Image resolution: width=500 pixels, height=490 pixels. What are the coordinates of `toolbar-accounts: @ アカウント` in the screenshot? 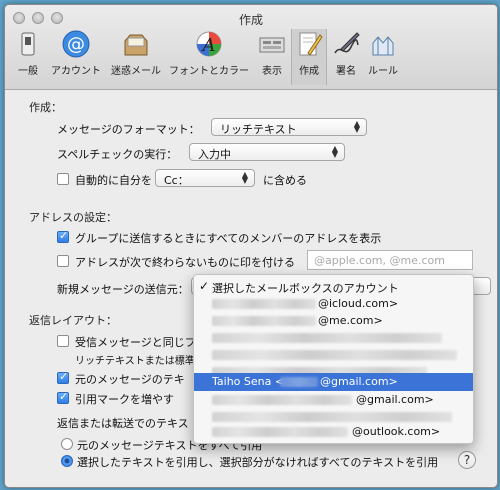 It's located at (76, 57).